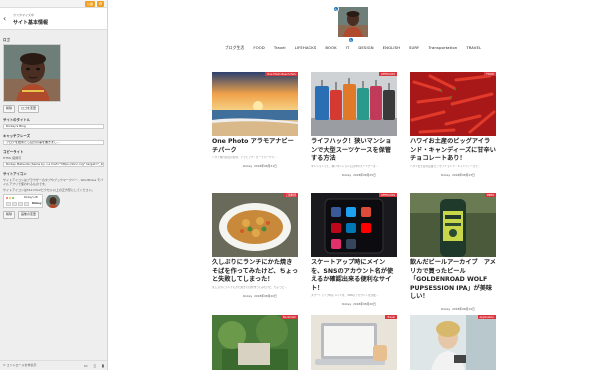 The image size is (598, 370). I want to click on category-badge: ご飯料理, so click(290, 195).